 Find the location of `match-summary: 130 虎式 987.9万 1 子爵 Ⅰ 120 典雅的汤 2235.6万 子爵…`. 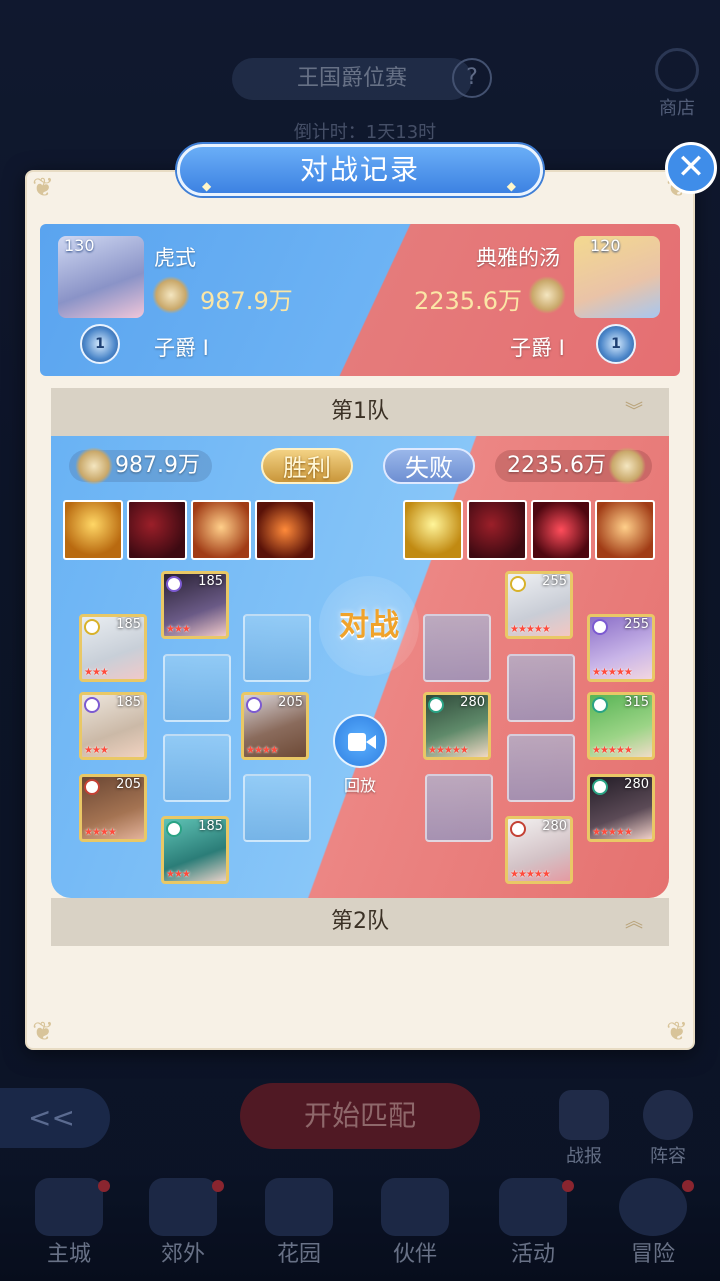

match-summary: 130 虎式 987.9万 1 子爵 Ⅰ 120 典雅的汤 2235.6万 子爵… is located at coordinates (360, 300).